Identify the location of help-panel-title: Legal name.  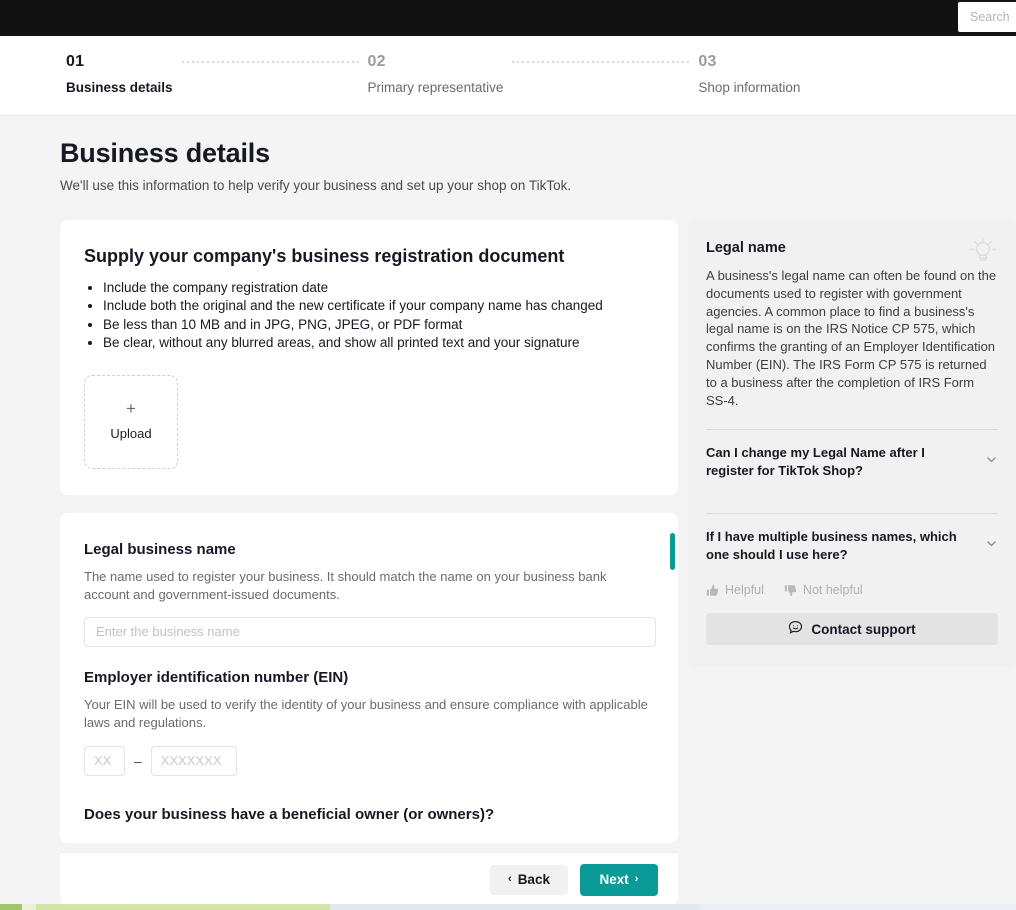
(746, 248).